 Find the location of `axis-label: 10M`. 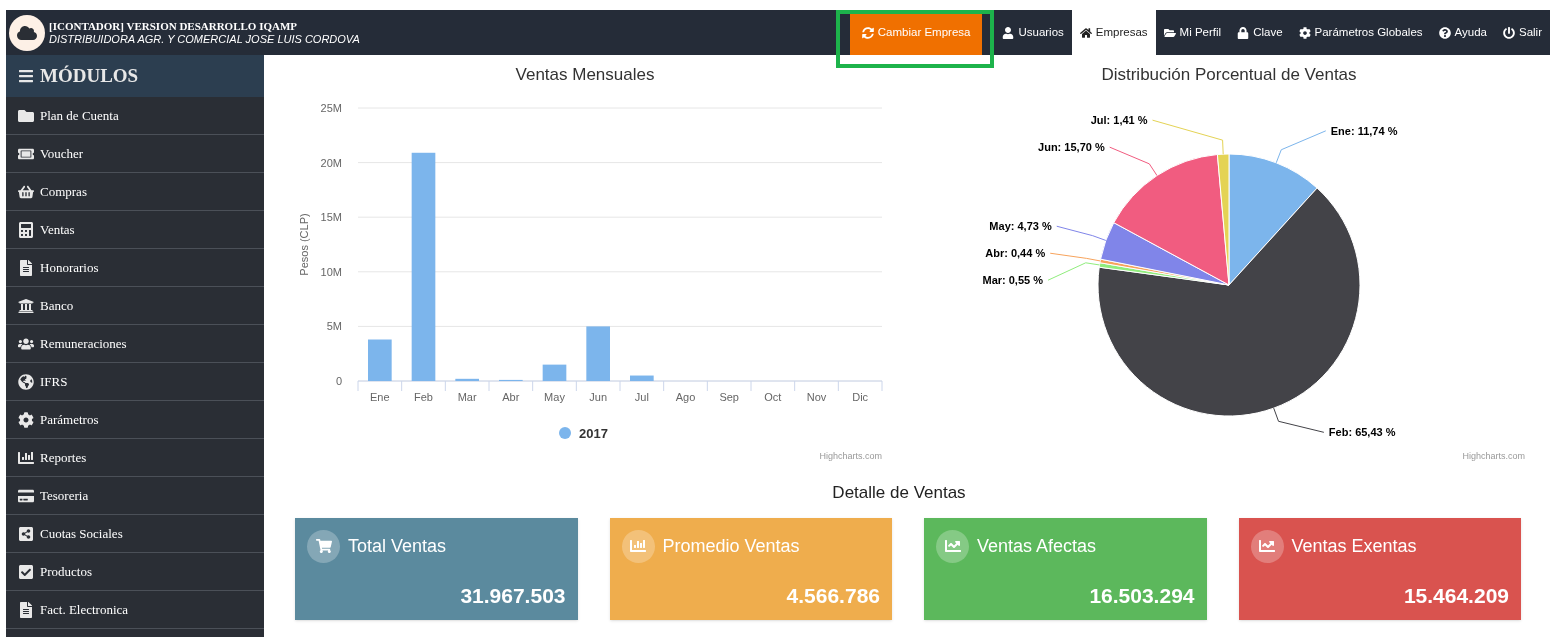

axis-label: 10M is located at coordinates (331, 271).